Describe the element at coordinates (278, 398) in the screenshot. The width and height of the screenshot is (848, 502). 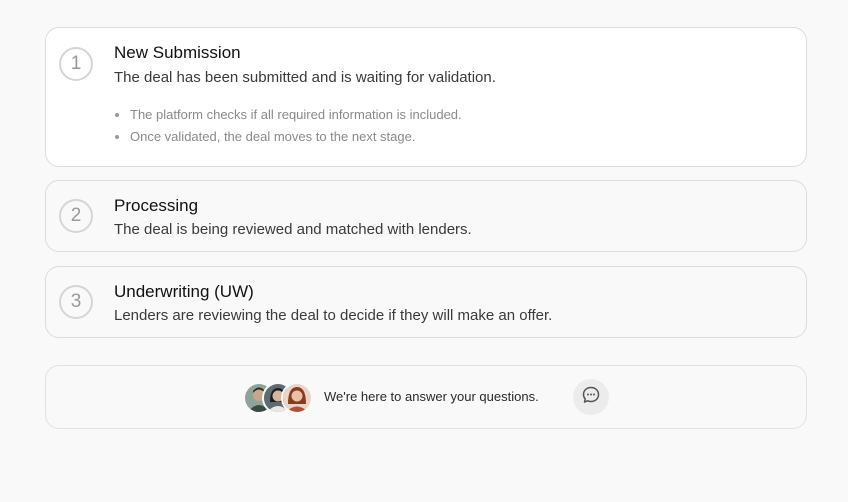
I see `support-avatars` at that location.